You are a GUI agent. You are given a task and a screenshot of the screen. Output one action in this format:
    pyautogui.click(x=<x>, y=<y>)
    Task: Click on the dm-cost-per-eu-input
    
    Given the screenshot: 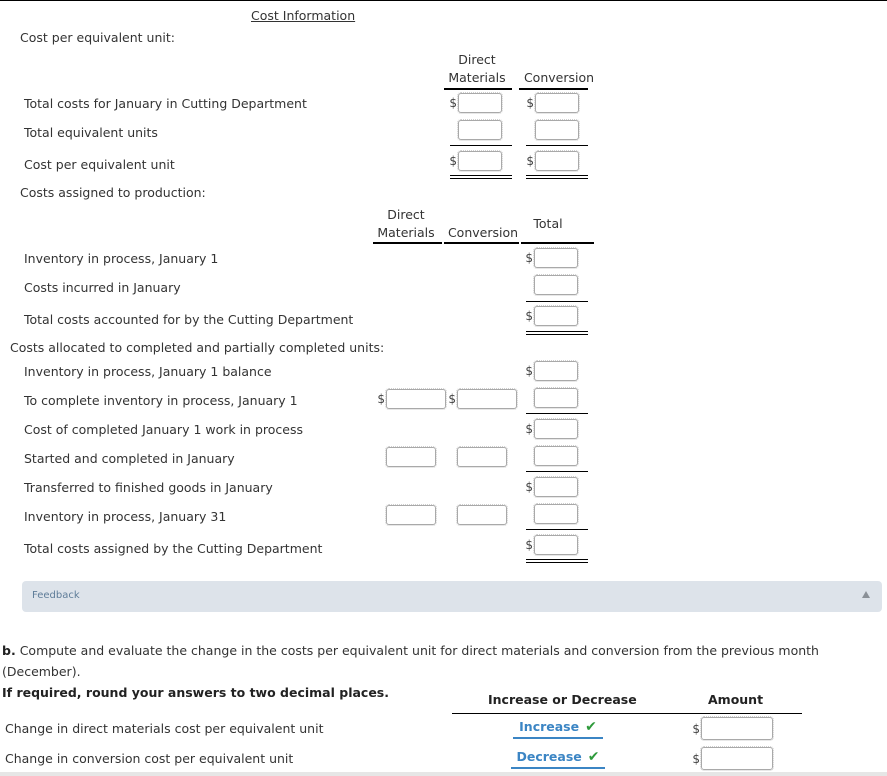 What is the action you would take?
    pyautogui.click(x=480, y=161)
    